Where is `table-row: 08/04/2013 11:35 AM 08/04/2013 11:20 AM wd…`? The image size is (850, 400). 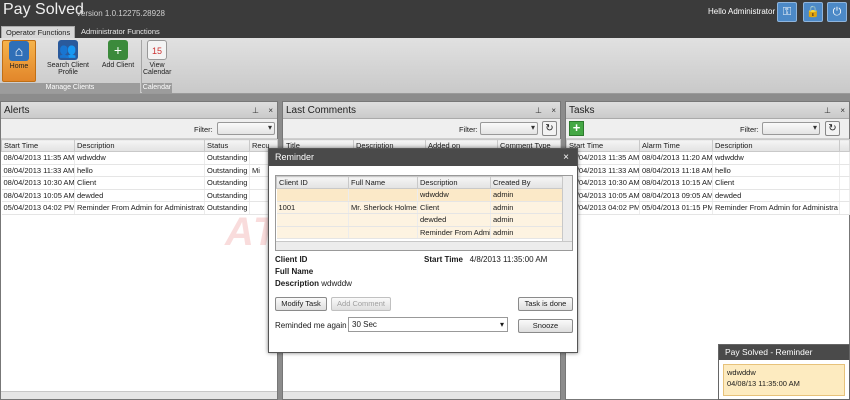
table-row: 08/04/2013 11:35 AM 08/04/2013 11:20 AM wd… is located at coordinates (708, 158).